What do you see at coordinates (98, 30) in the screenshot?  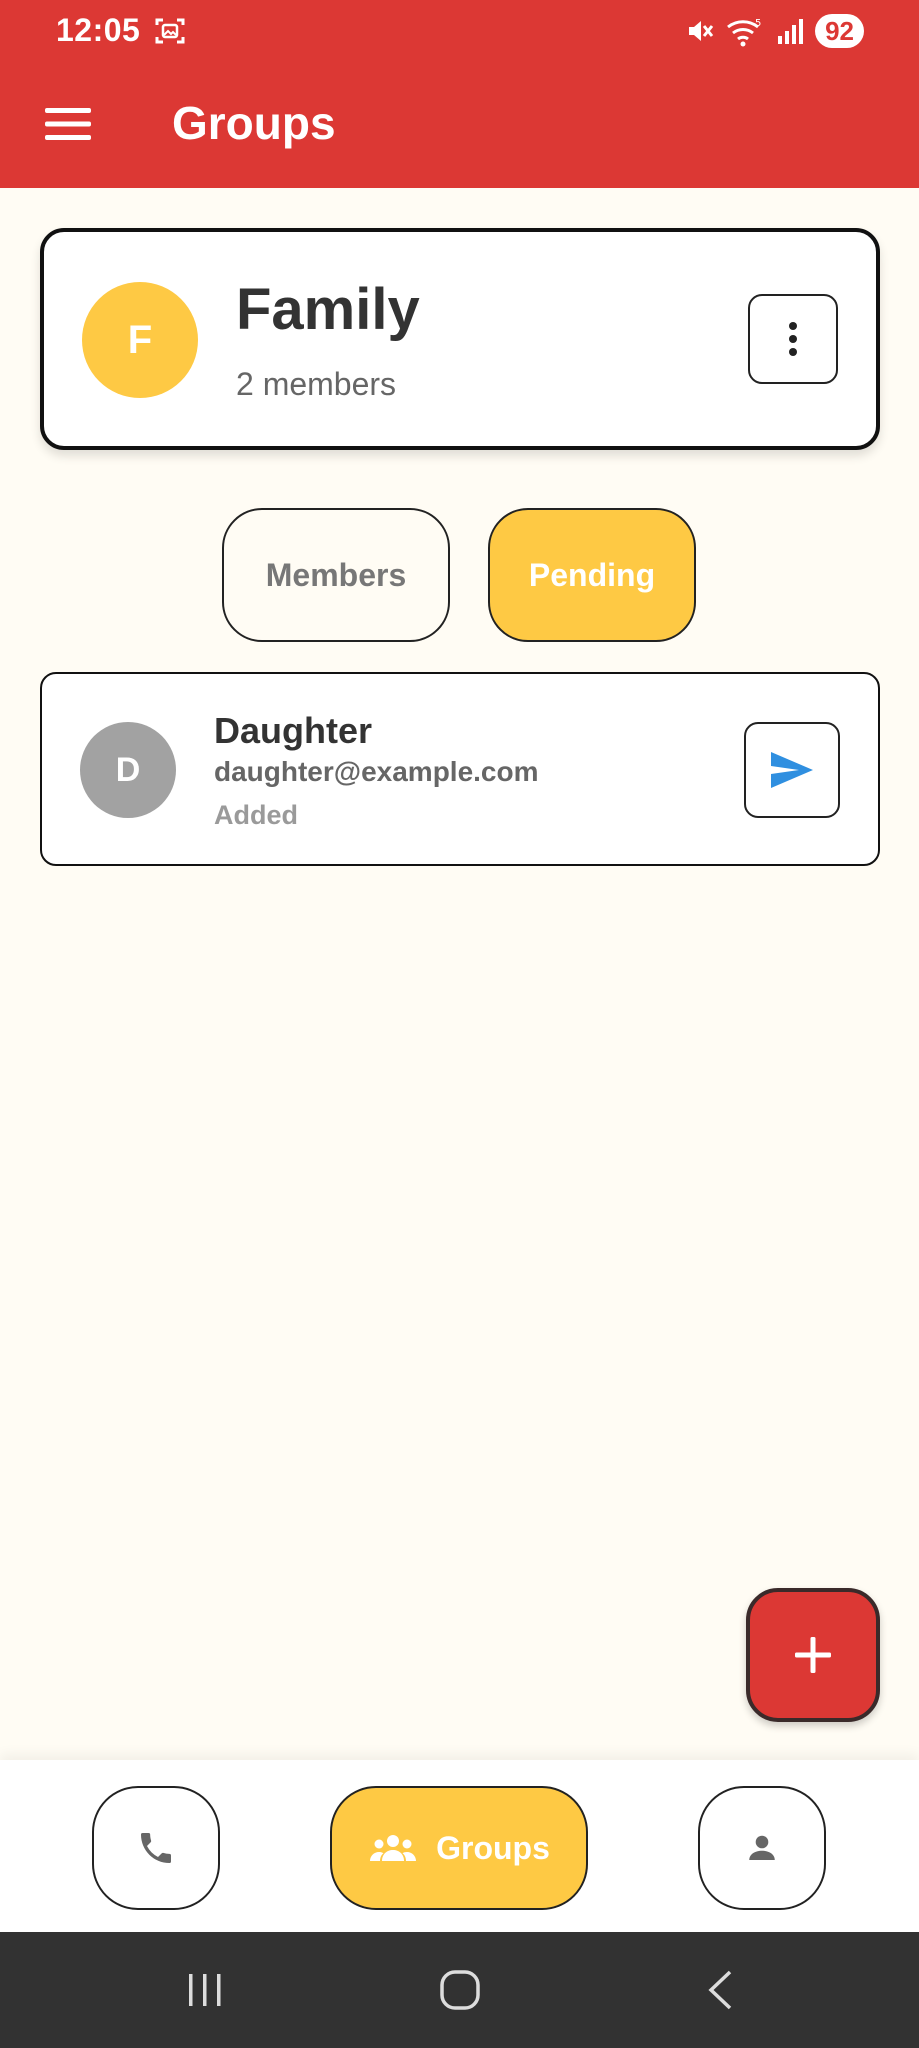 I see `status-time: 12:05` at bounding box center [98, 30].